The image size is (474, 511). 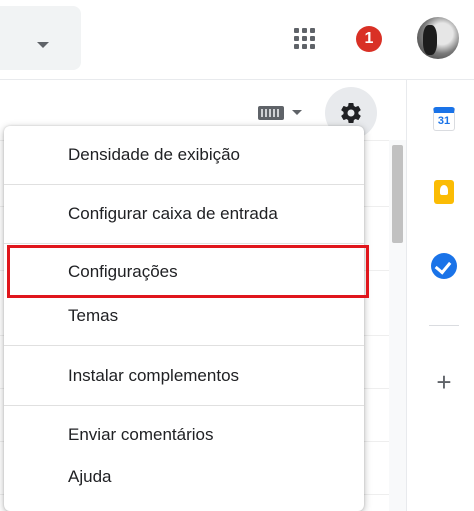 What do you see at coordinates (305, 39) in the screenshot?
I see `apps-grid-icon` at bounding box center [305, 39].